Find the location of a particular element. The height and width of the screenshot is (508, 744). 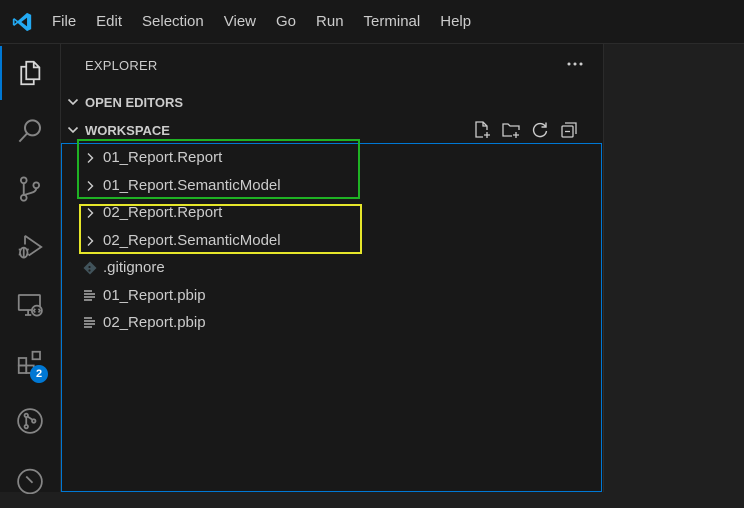

tree-item-gitignore: .gitignore is located at coordinates (332, 267).